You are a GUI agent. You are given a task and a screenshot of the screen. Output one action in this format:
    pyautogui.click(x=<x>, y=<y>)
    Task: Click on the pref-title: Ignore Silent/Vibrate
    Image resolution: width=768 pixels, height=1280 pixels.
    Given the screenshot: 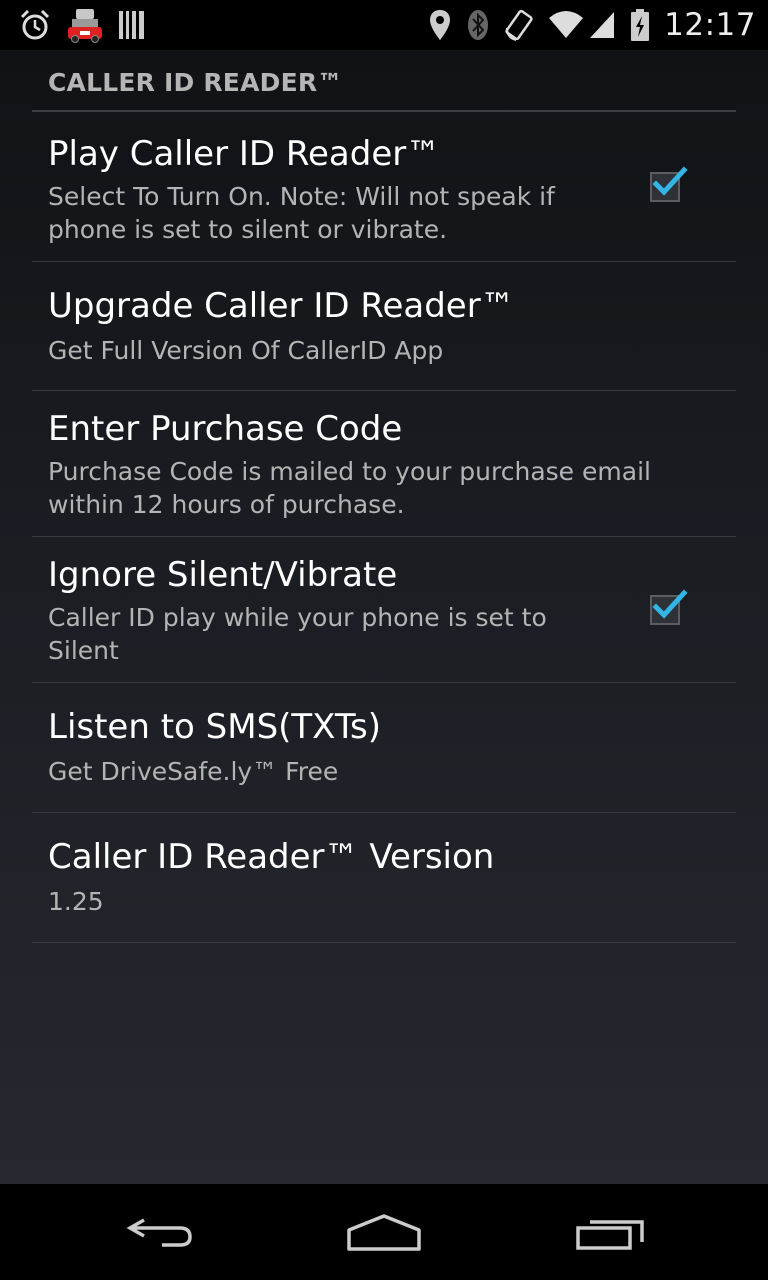 What is the action you would take?
    pyautogui.click(x=223, y=575)
    